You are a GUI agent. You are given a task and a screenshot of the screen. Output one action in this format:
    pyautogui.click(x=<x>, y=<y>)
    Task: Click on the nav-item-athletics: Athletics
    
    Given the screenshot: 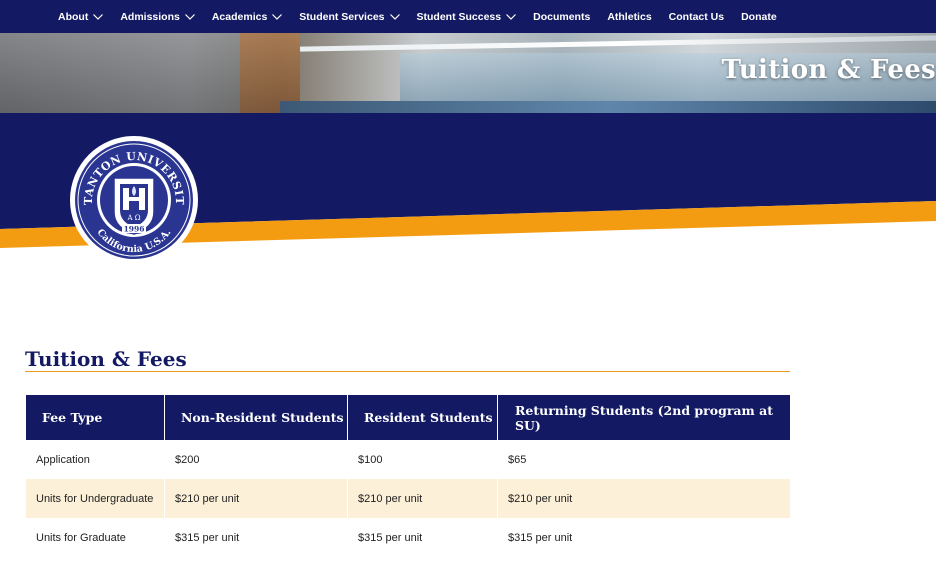 What is the action you would take?
    pyautogui.click(x=629, y=17)
    